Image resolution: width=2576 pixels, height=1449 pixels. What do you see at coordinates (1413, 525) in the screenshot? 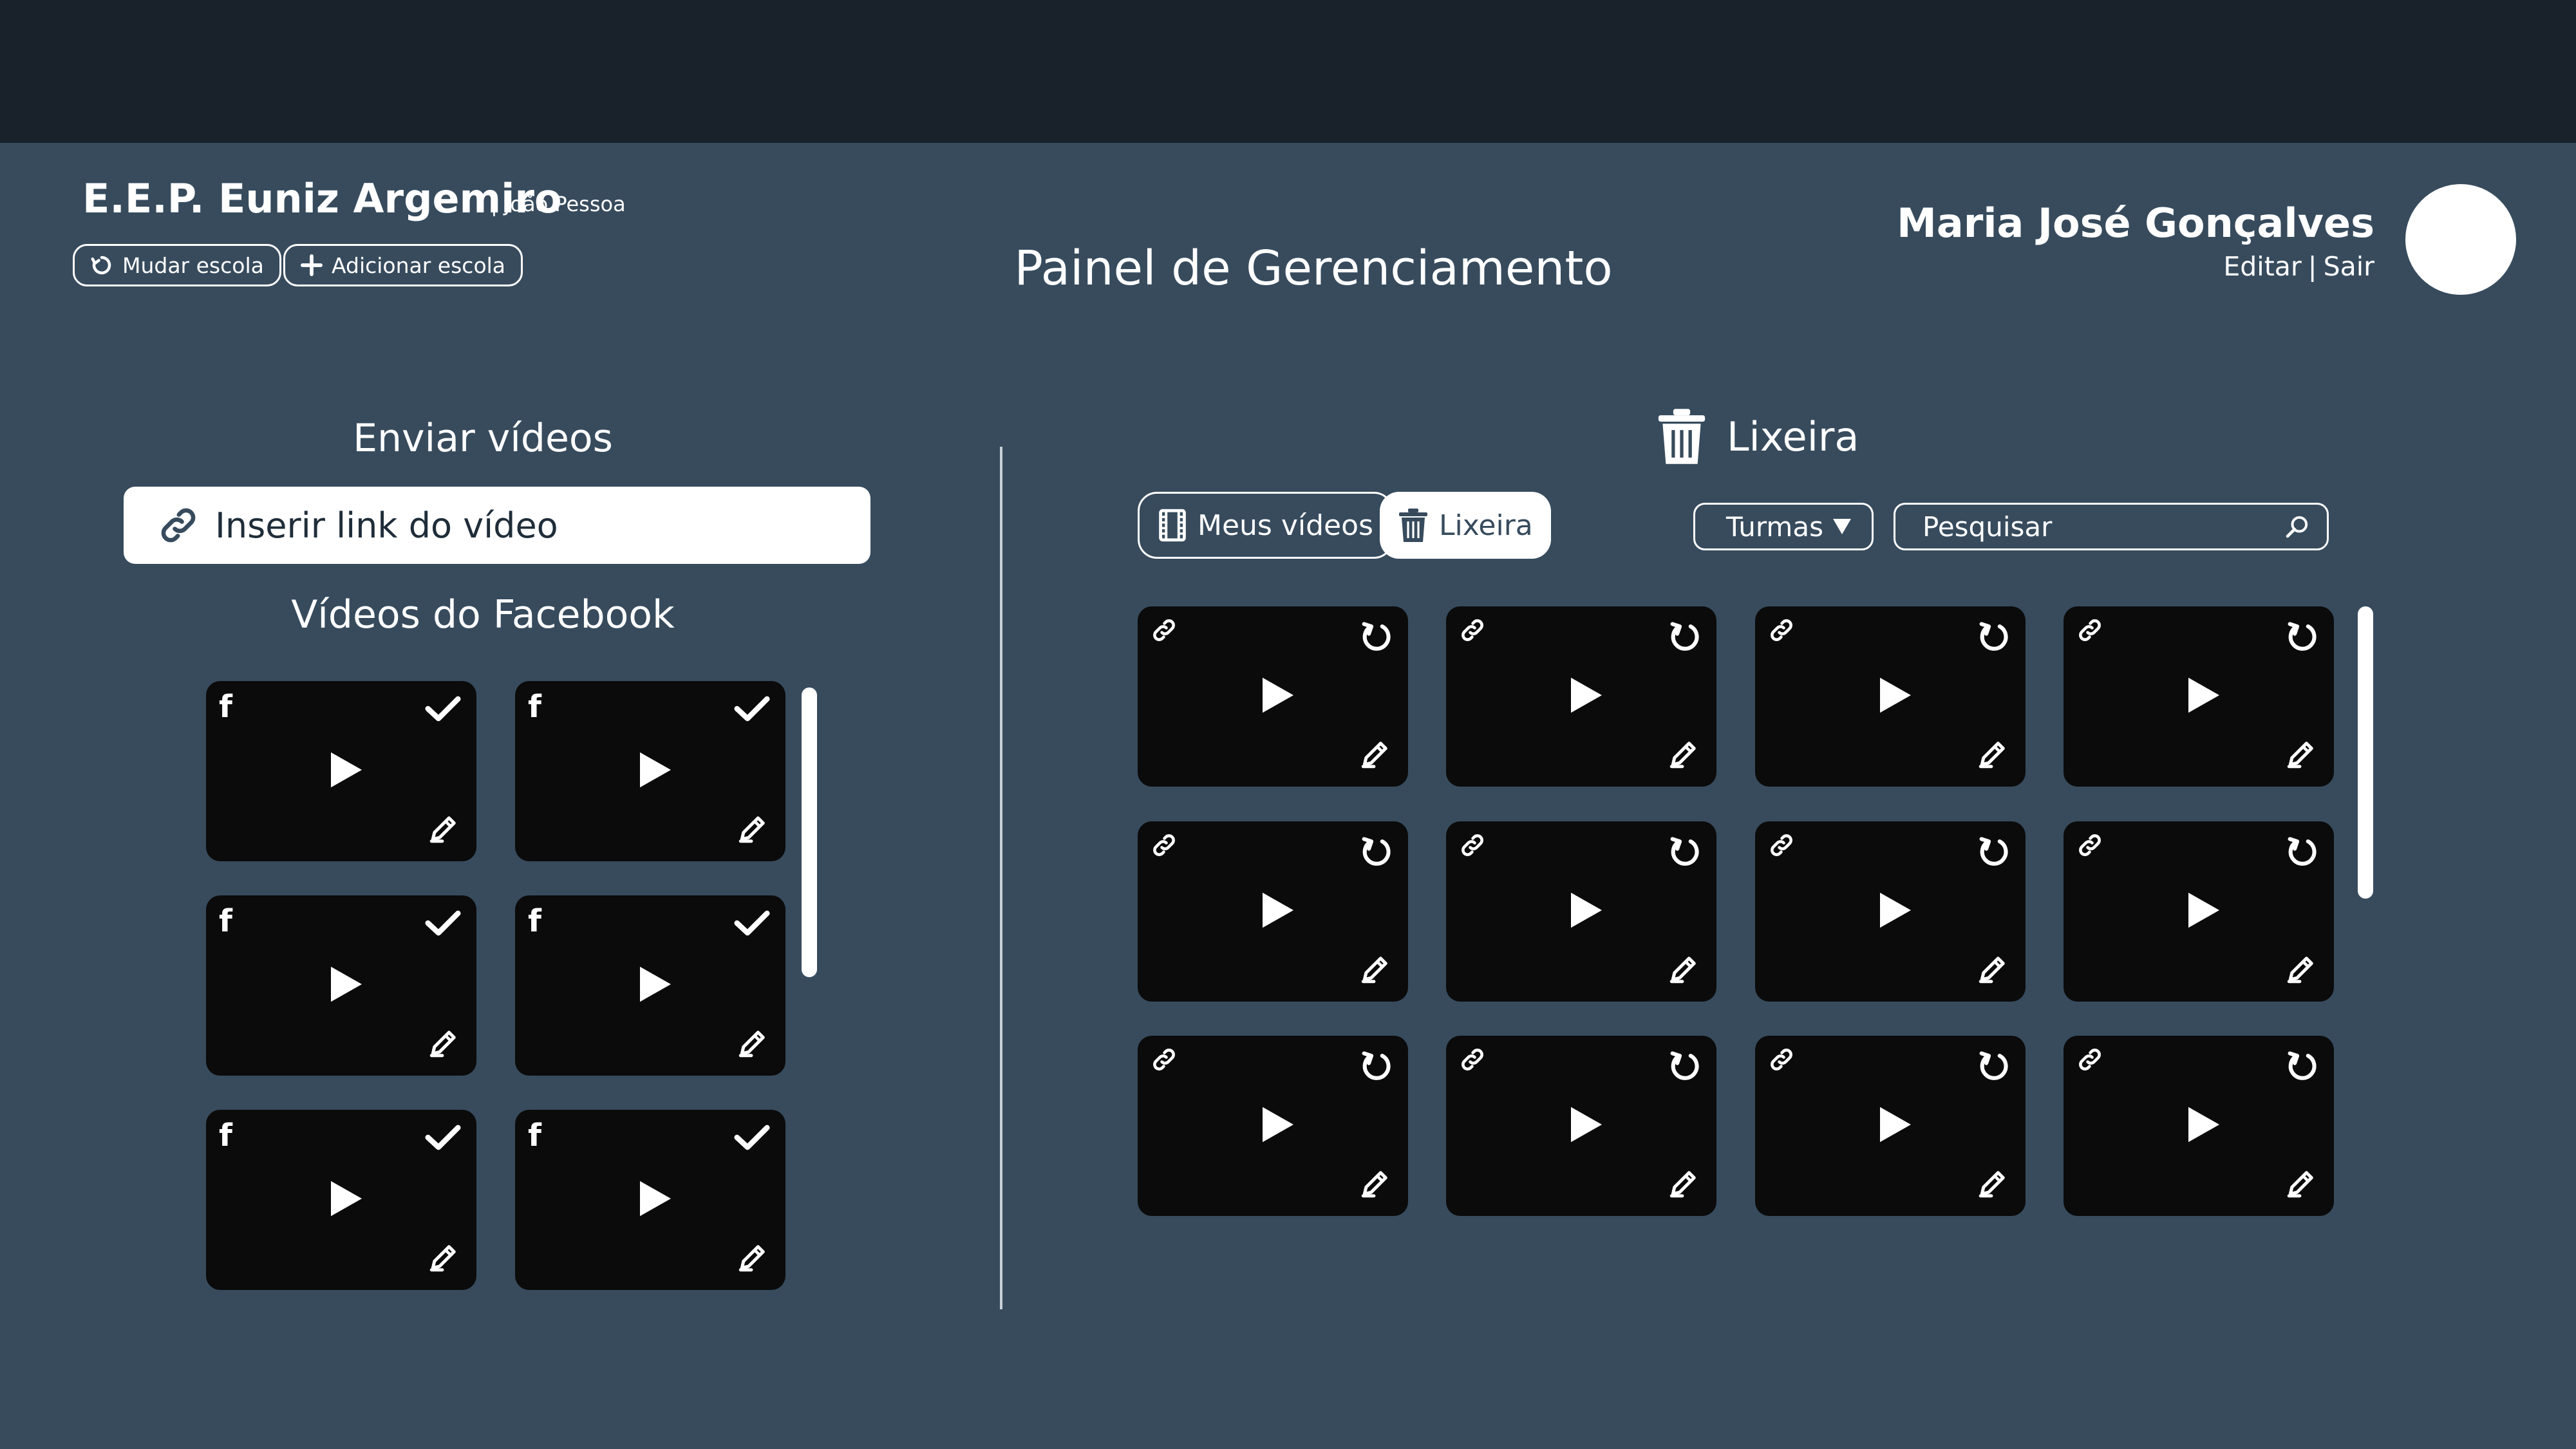
I see `trash-icon` at bounding box center [1413, 525].